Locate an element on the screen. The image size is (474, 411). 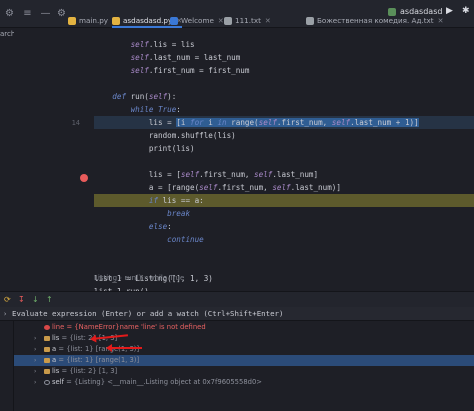
python-config-icon is located at coordinates (392, 12).